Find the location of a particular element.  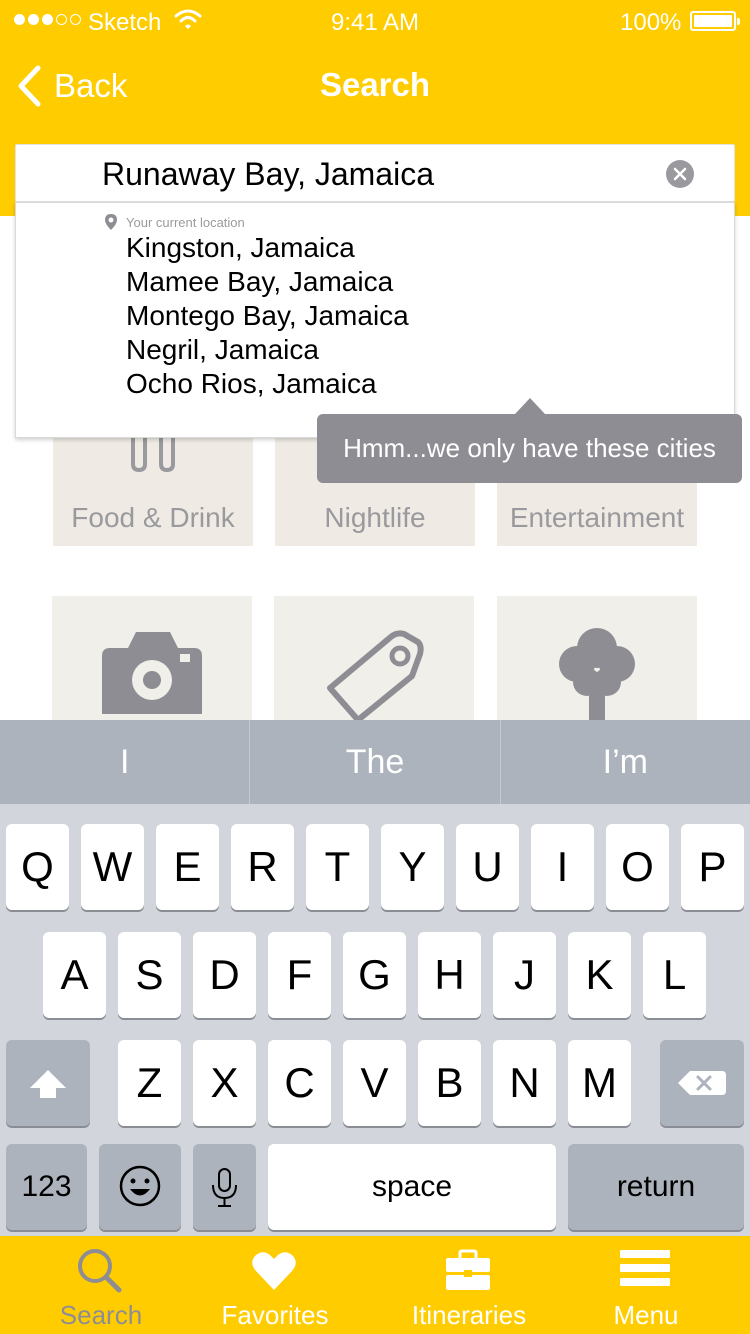

shift-key is located at coordinates (48, 1083).